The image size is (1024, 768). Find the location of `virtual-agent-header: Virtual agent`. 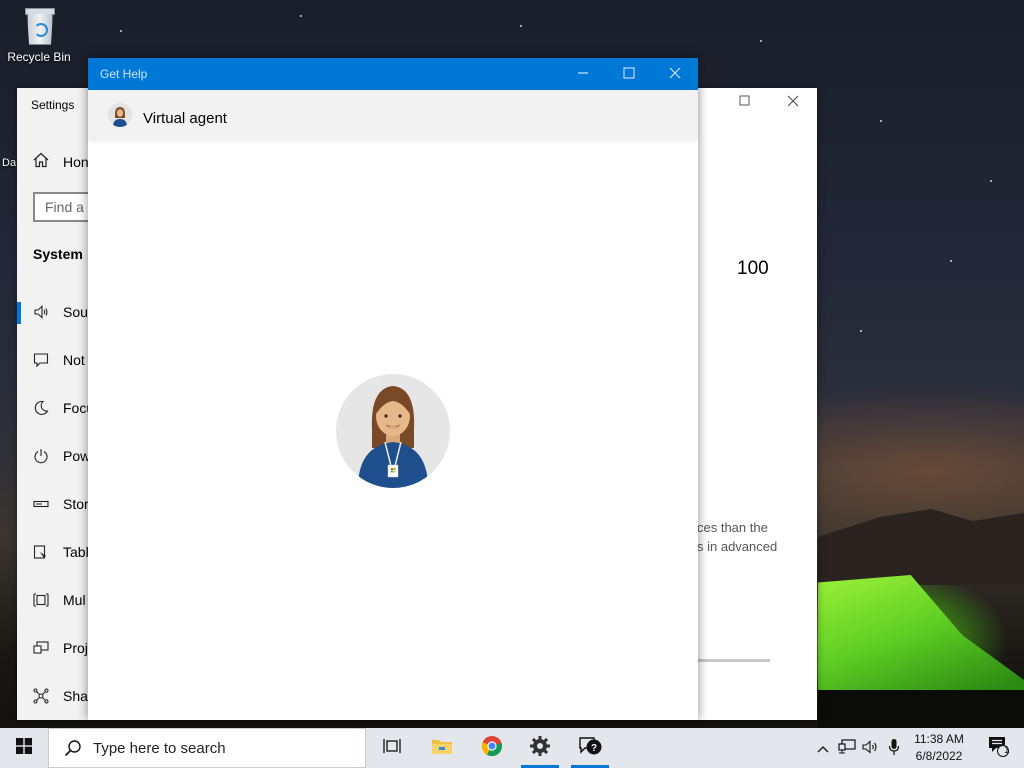

virtual-agent-header: Virtual agent is located at coordinates (393, 115).